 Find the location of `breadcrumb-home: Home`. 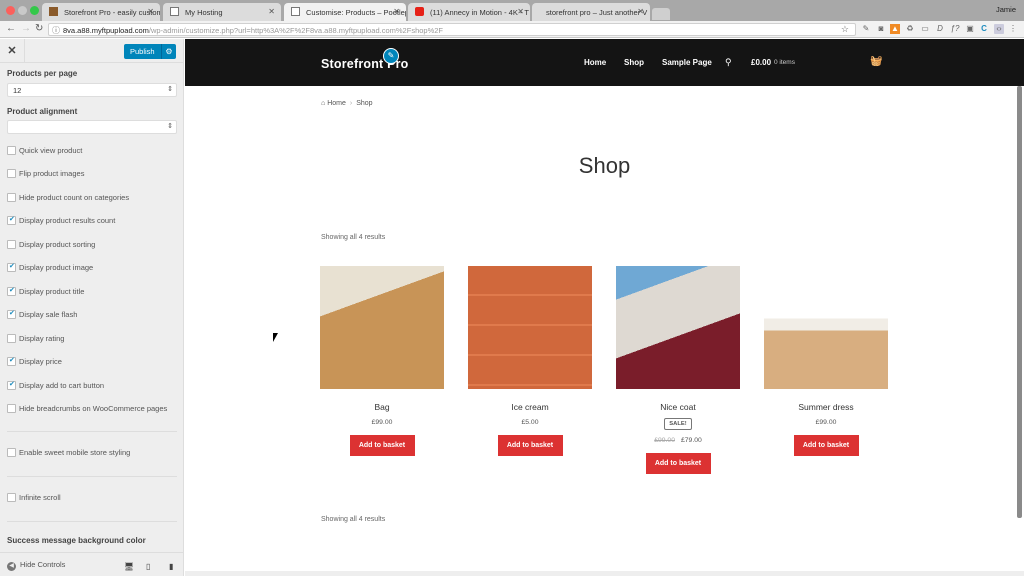

breadcrumb-home: Home is located at coordinates (336, 103).